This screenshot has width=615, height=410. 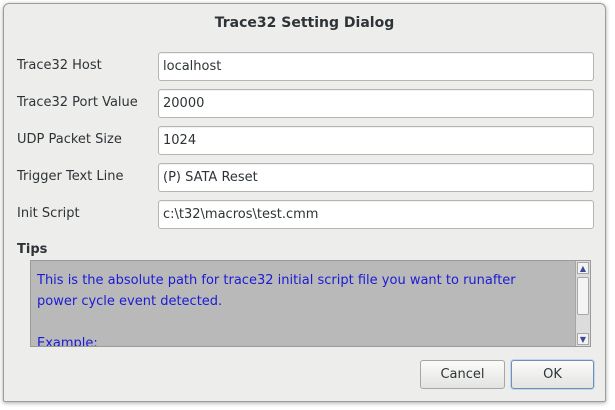 I want to click on host-input, so click(x=376, y=66).